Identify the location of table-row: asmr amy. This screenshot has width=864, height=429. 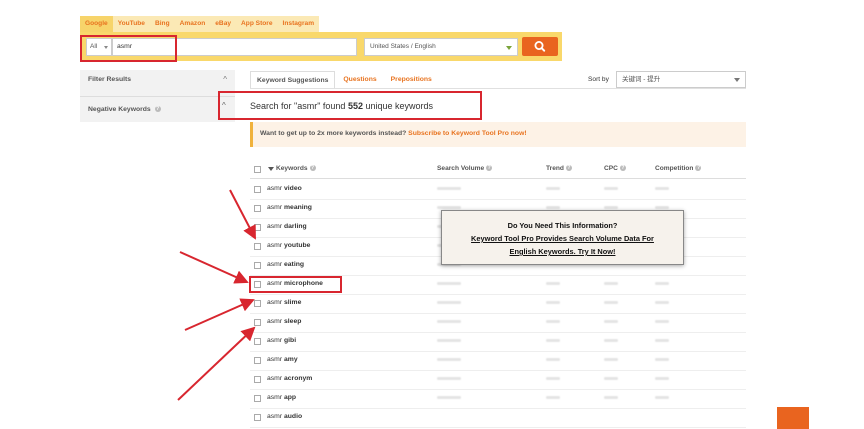
(498, 361).